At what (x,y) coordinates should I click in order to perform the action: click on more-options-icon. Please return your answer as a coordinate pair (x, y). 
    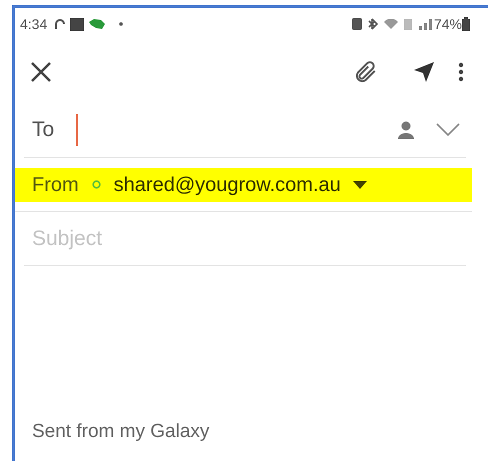
    Looking at the image, I should click on (461, 72).